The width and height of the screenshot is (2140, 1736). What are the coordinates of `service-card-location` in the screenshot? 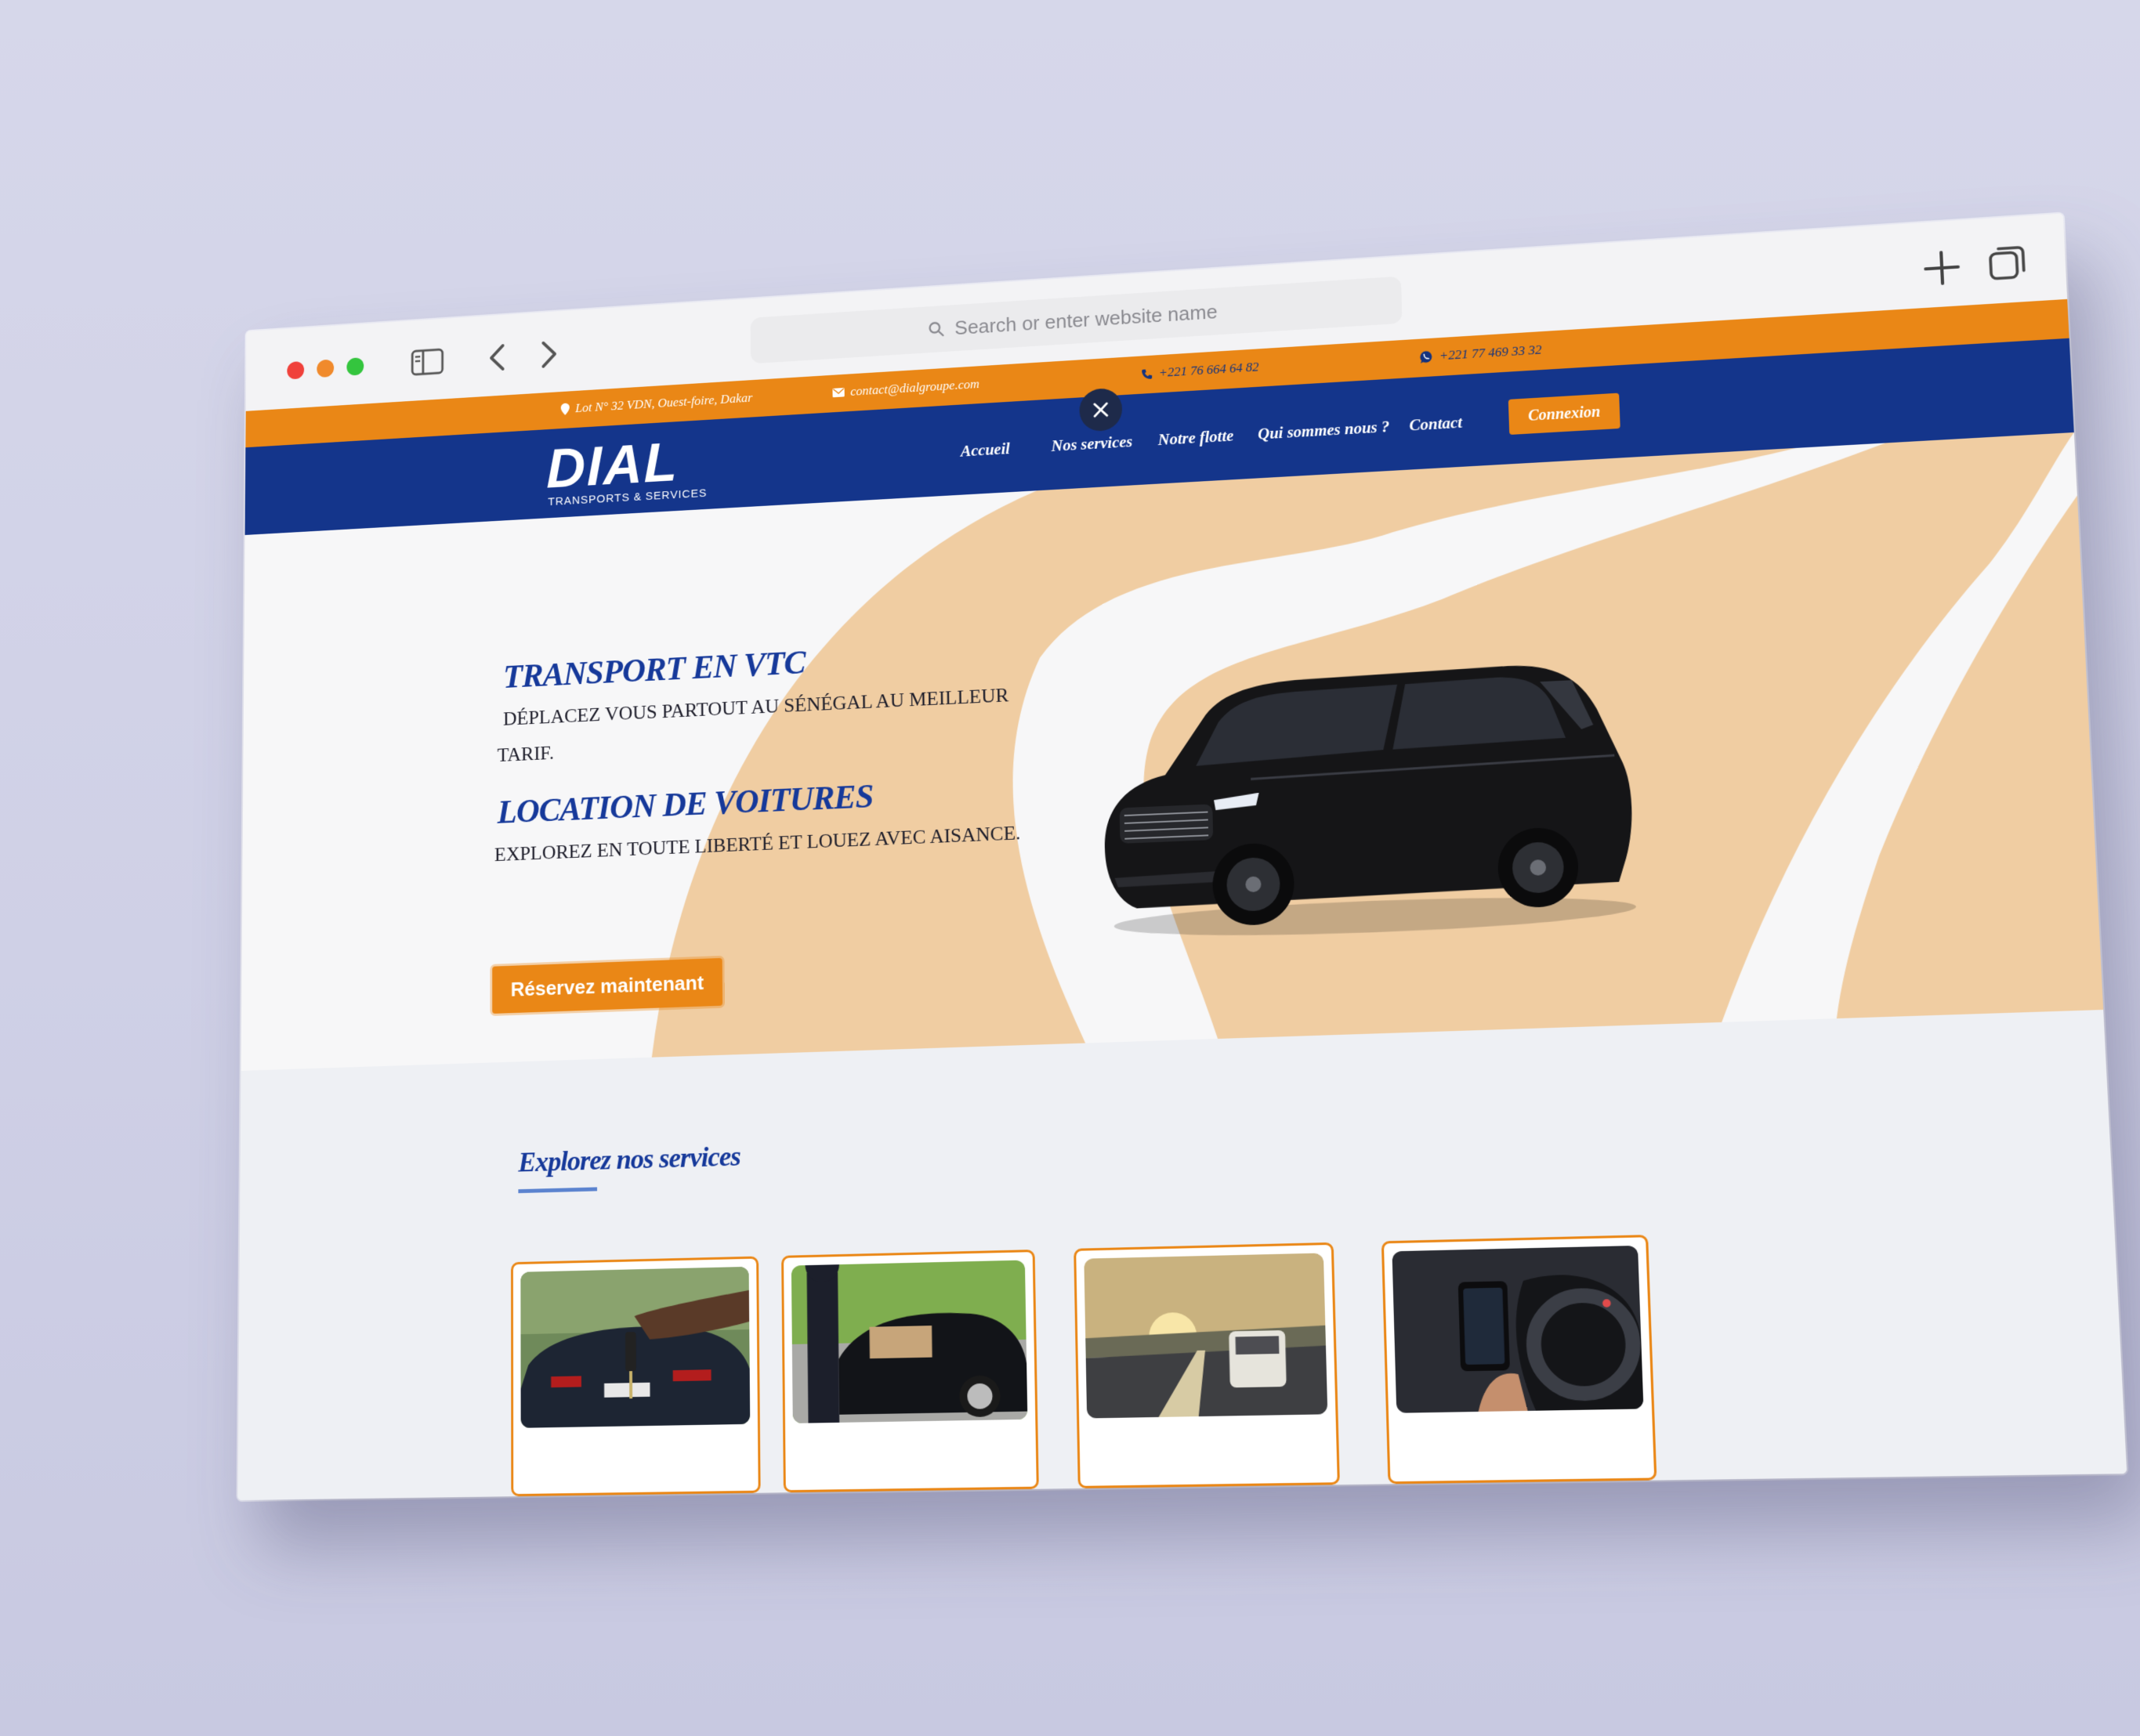 It's located at (636, 1376).